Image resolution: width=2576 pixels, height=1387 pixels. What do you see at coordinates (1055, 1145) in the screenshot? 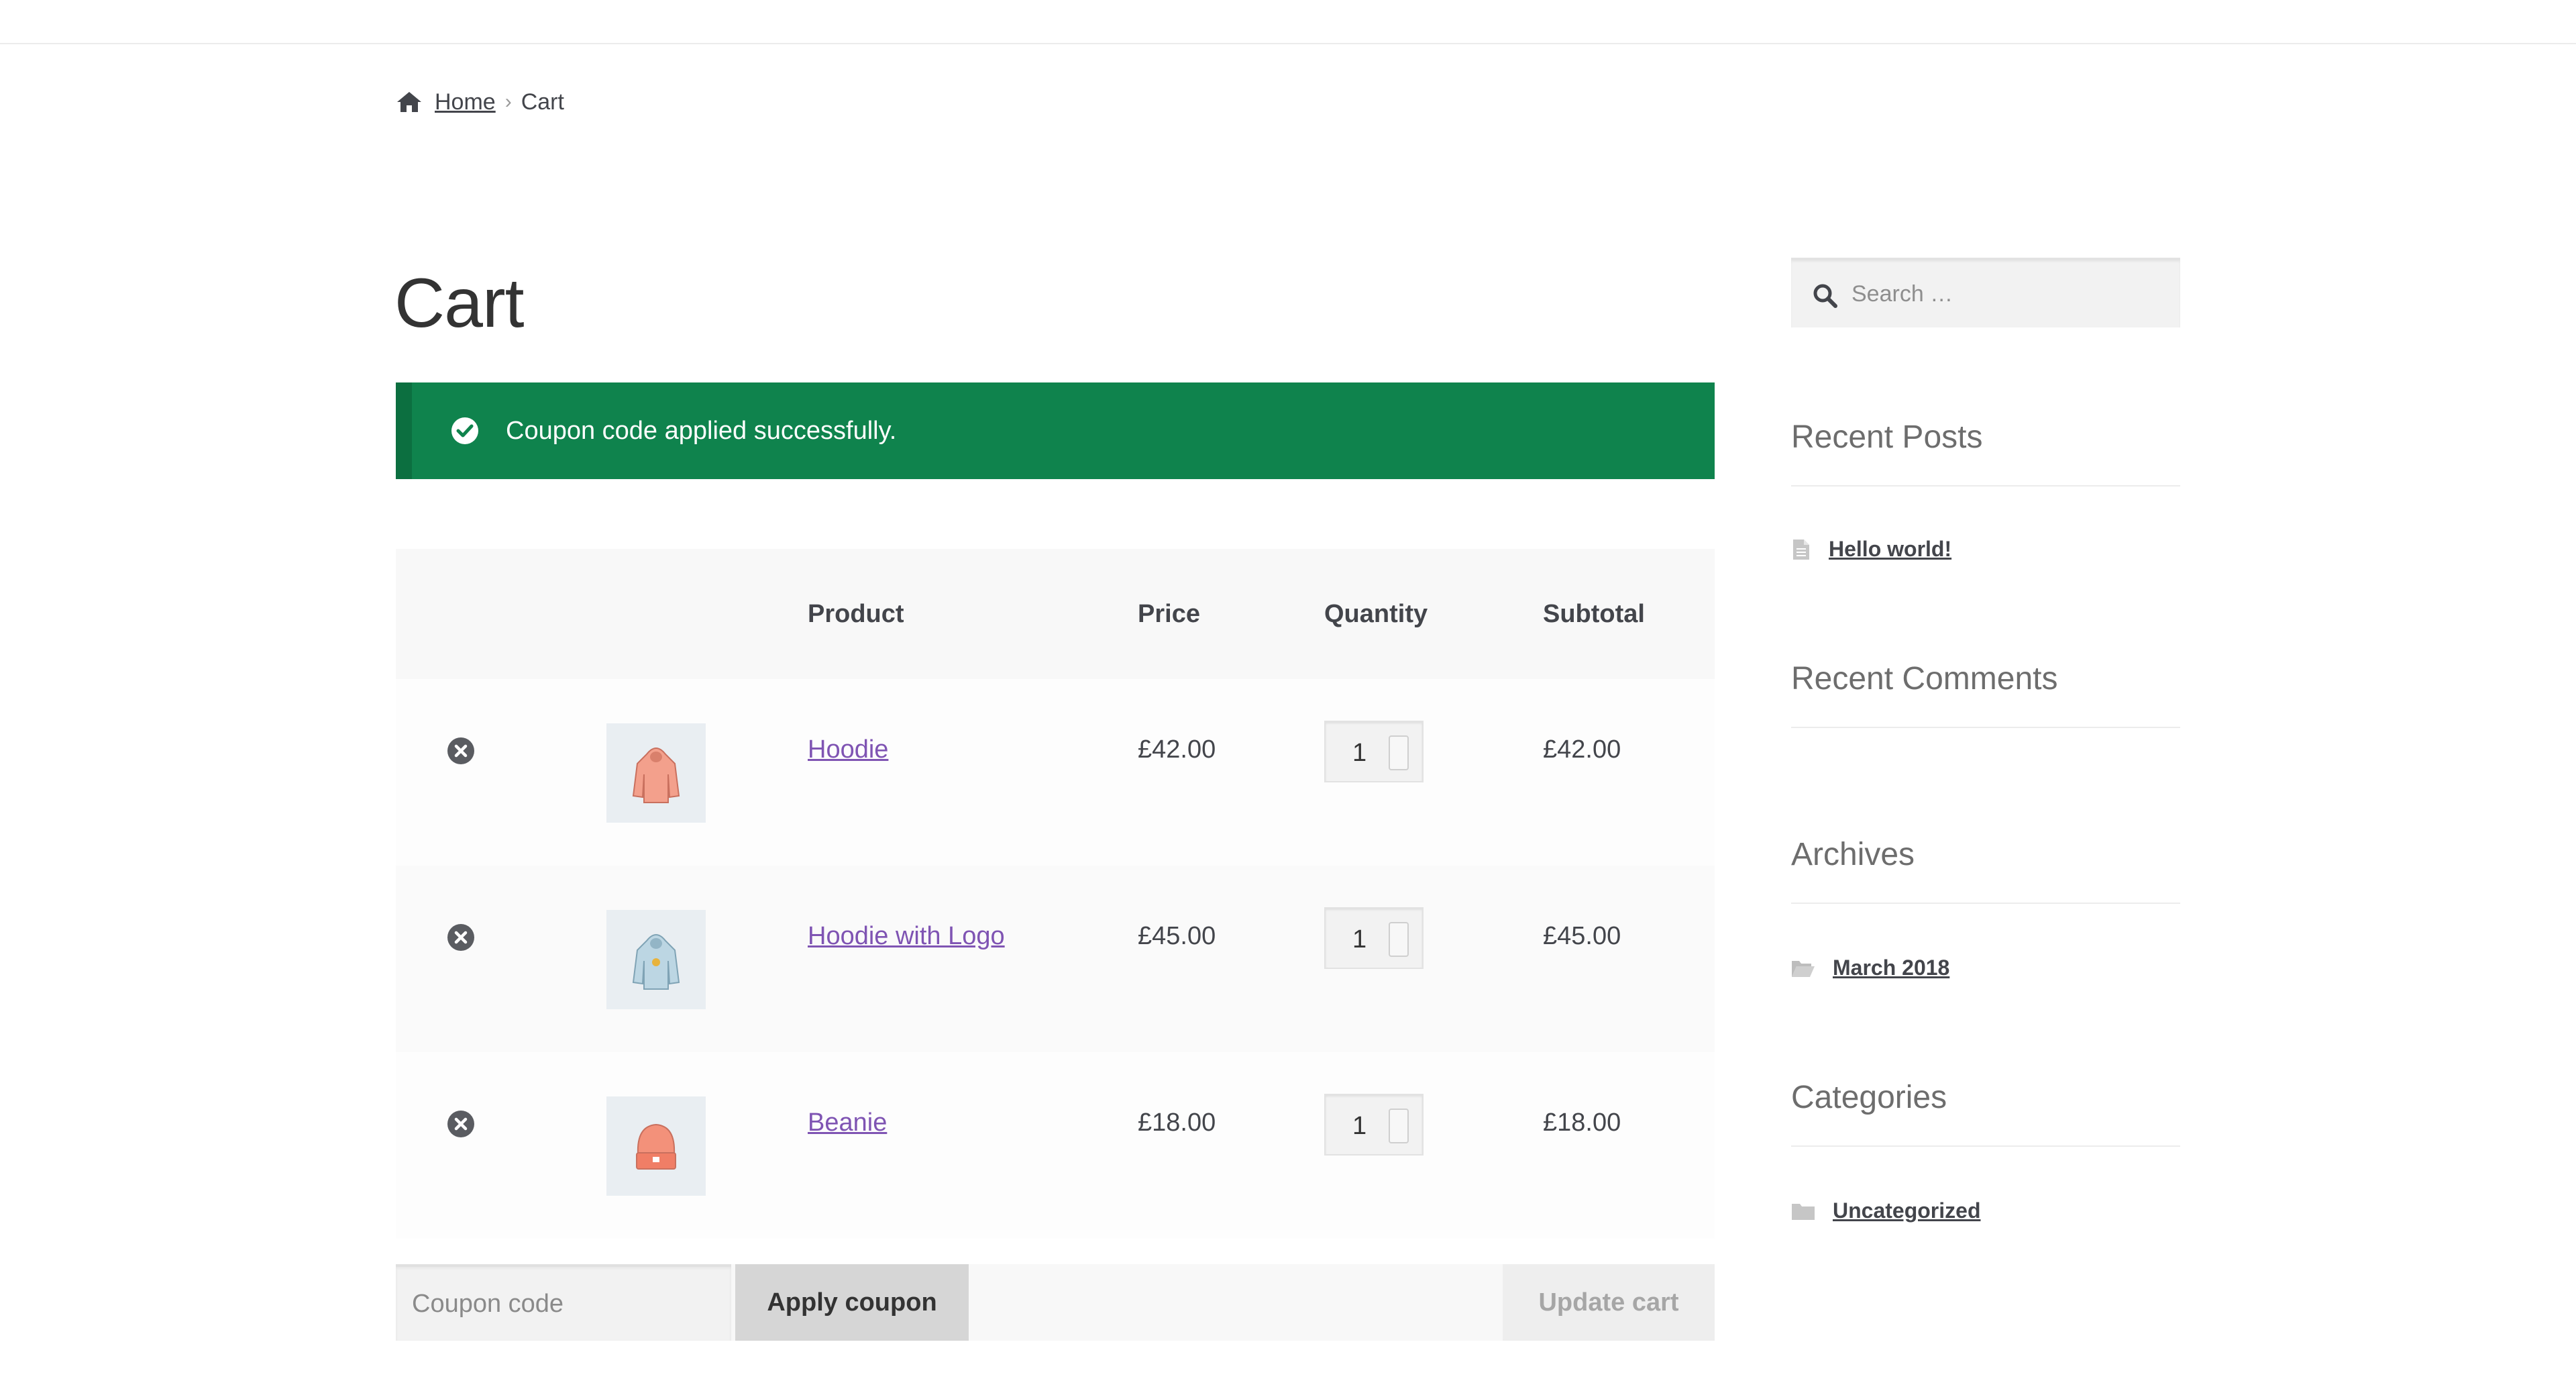
I see `cart-row: Beanie £18.00 1 £18.00` at bounding box center [1055, 1145].